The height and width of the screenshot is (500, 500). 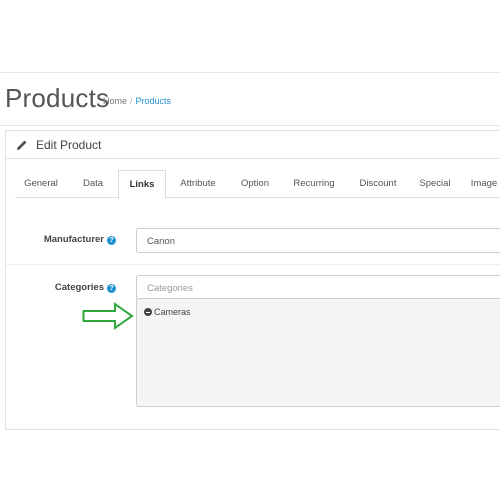 What do you see at coordinates (198, 184) in the screenshot?
I see `tab-attribute: Attribute` at bounding box center [198, 184].